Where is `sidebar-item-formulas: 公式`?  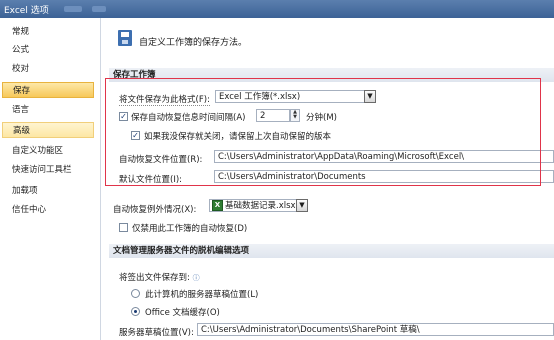 sidebar-item-formulas: 公式 is located at coordinates (48, 50).